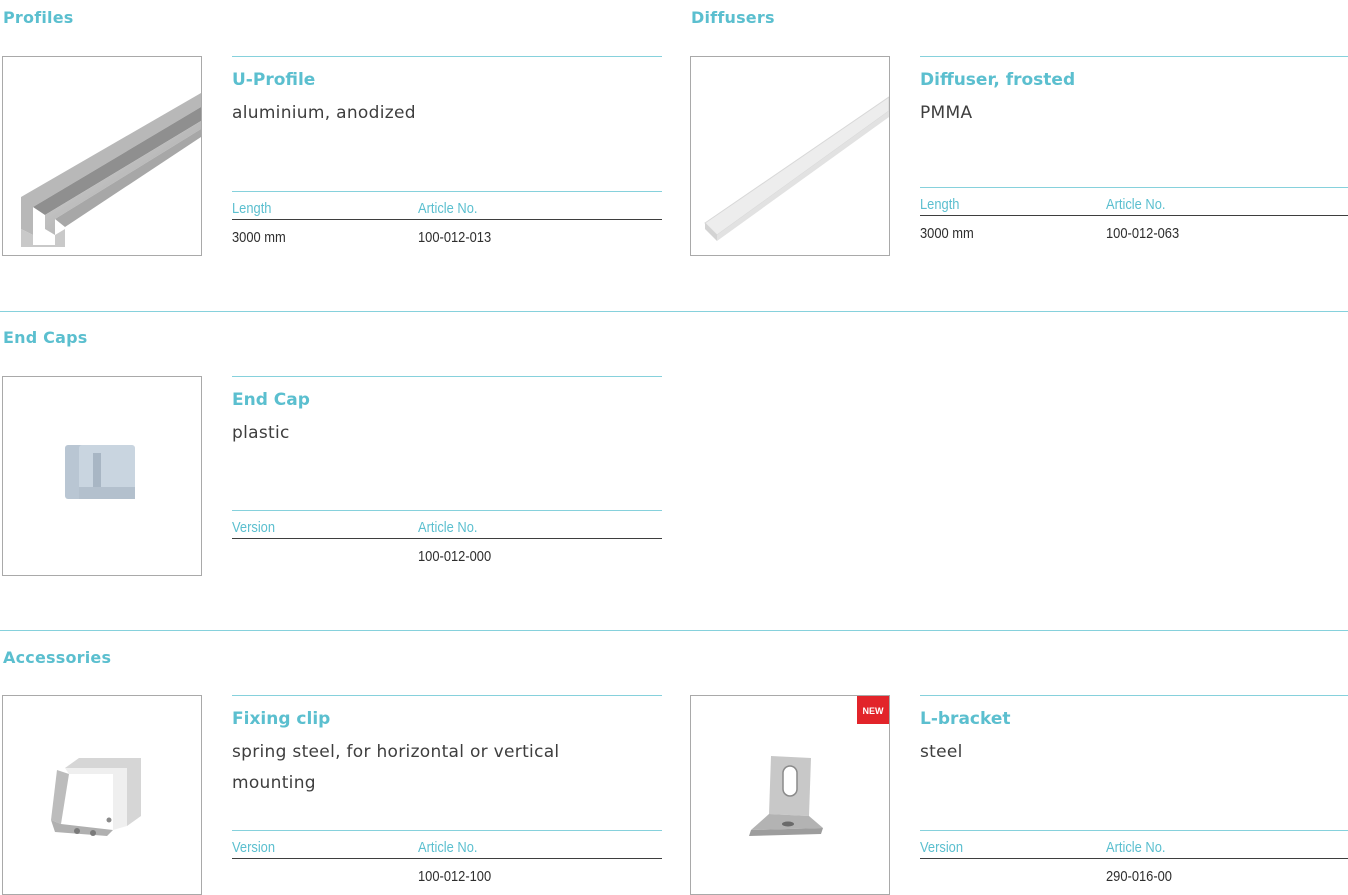 Image resolution: width=1348 pixels, height=895 pixels. I want to click on product-name: End Cap, so click(271, 400).